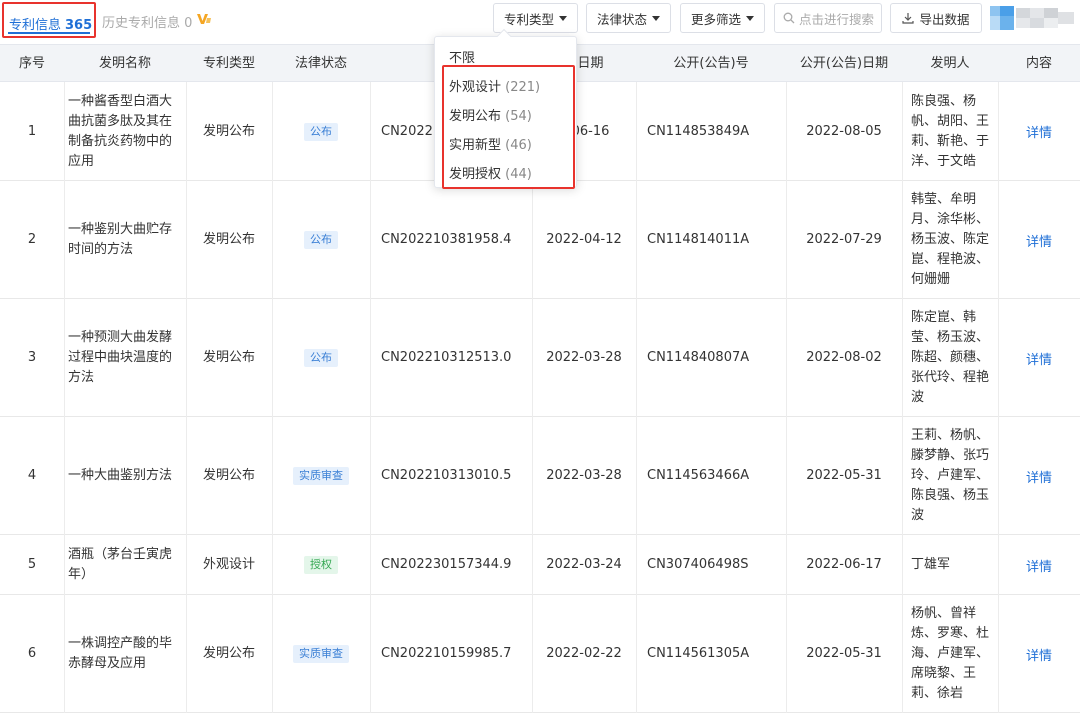 This screenshot has width=1080, height=716. Describe the element at coordinates (446, 475) in the screenshot. I see `cell-app-no-text: CN202210313010.5` at that location.